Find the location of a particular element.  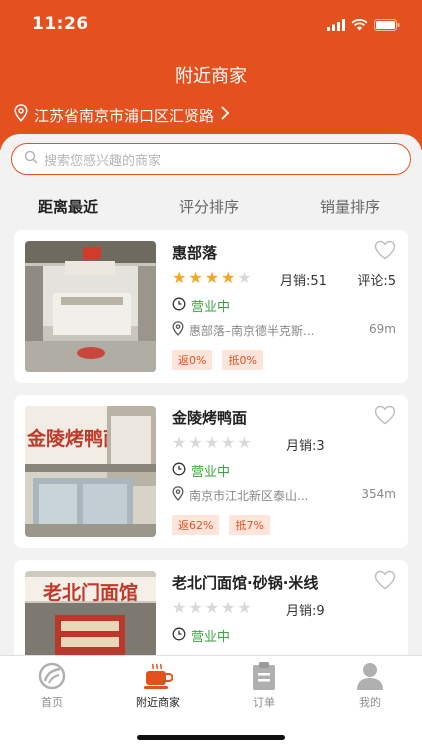

status-bar: 11:26 is located at coordinates (211, 25).